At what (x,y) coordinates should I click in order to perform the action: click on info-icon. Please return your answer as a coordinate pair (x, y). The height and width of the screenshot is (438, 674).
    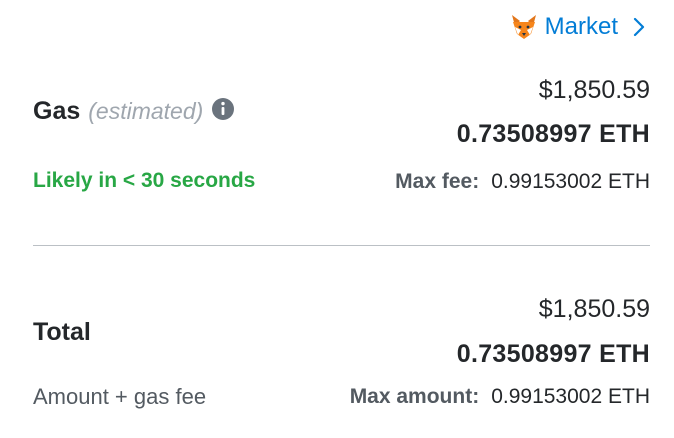
    Looking at the image, I should click on (223, 109).